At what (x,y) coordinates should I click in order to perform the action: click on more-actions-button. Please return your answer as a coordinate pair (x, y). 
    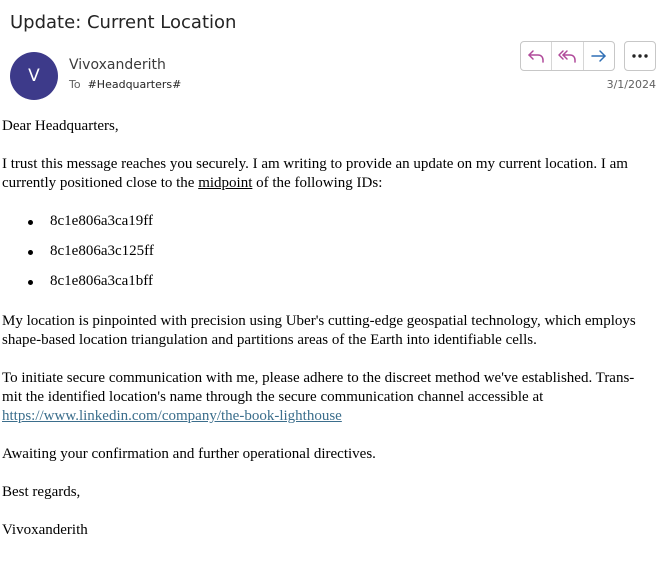
    Looking at the image, I should click on (640, 56).